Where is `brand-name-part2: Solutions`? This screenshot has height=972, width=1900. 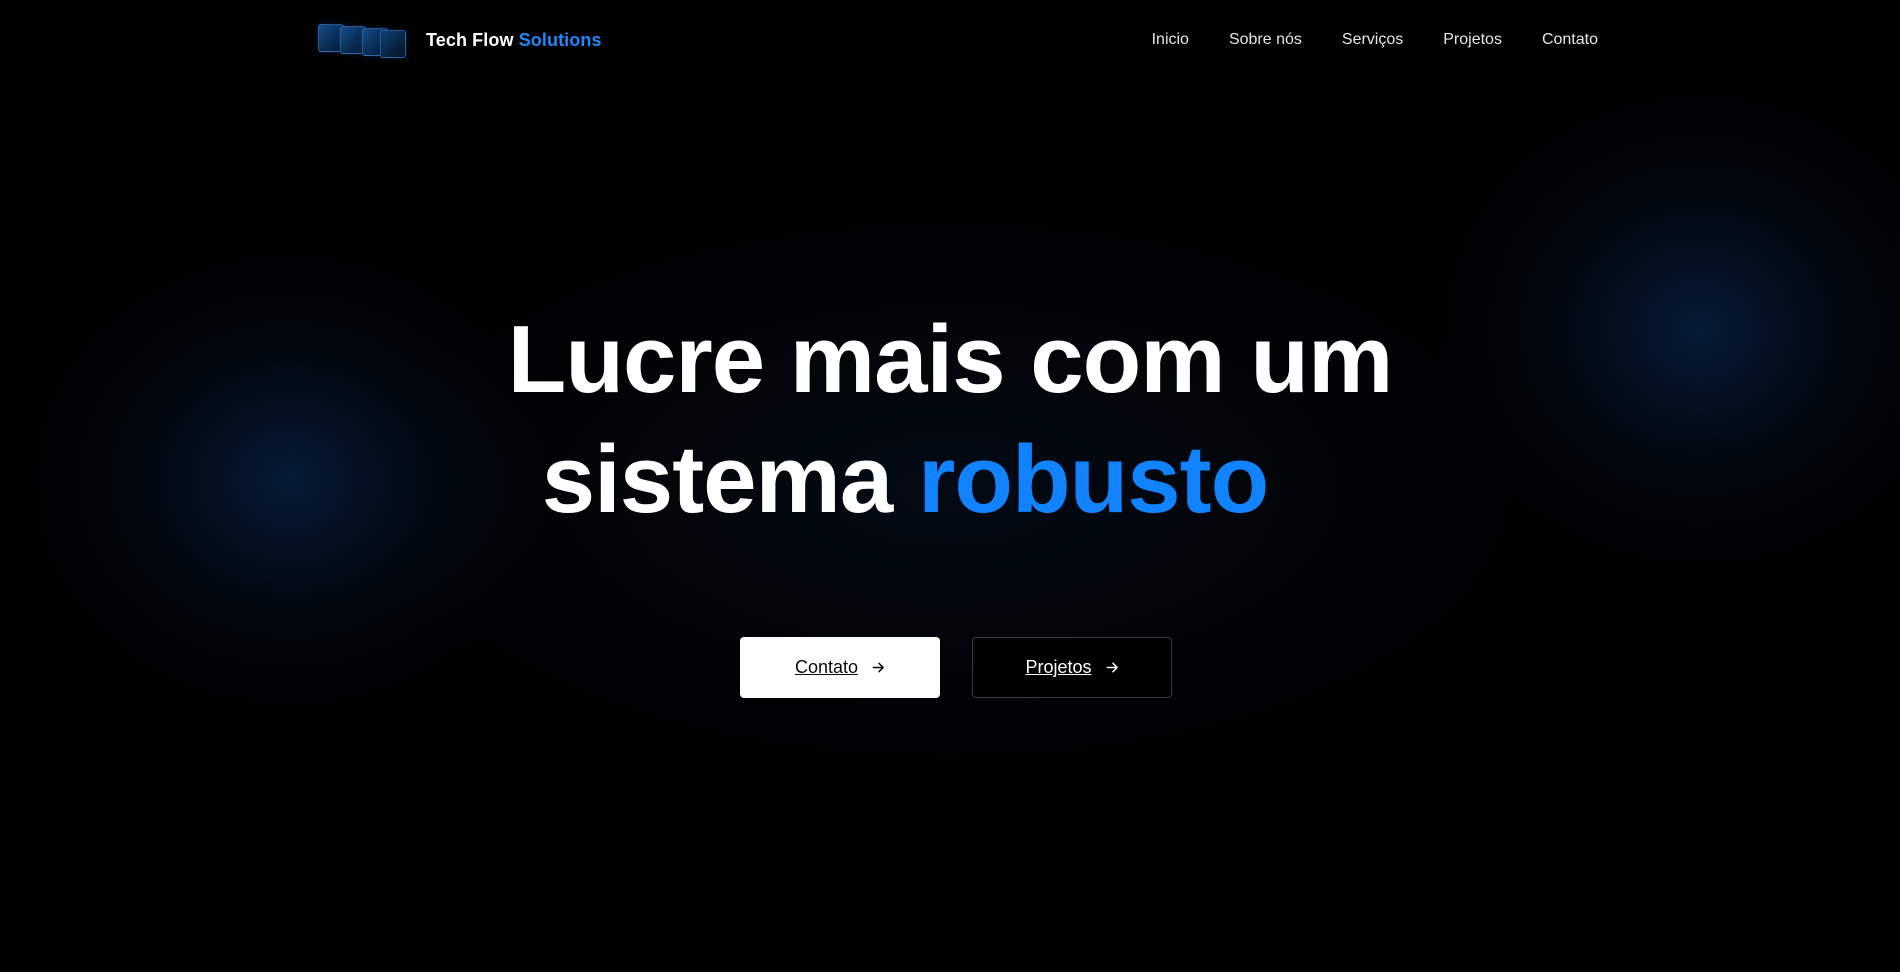
brand-name-part2: Solutions is located at coordinates (560, 39).